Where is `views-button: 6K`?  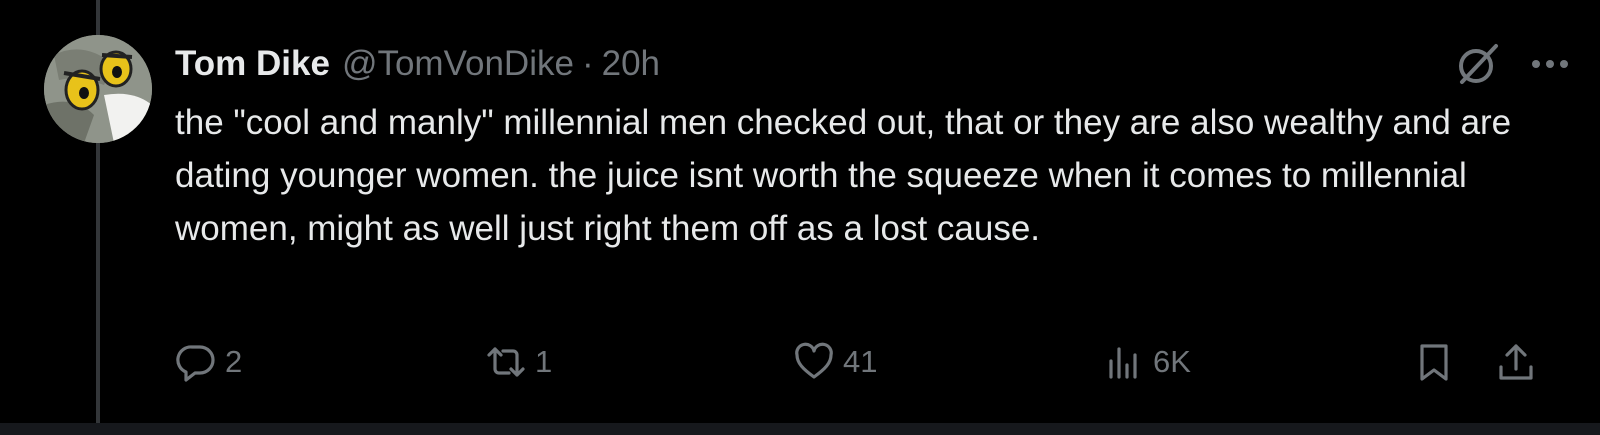
views-button: 6K is located at coordinates (1147, 362).